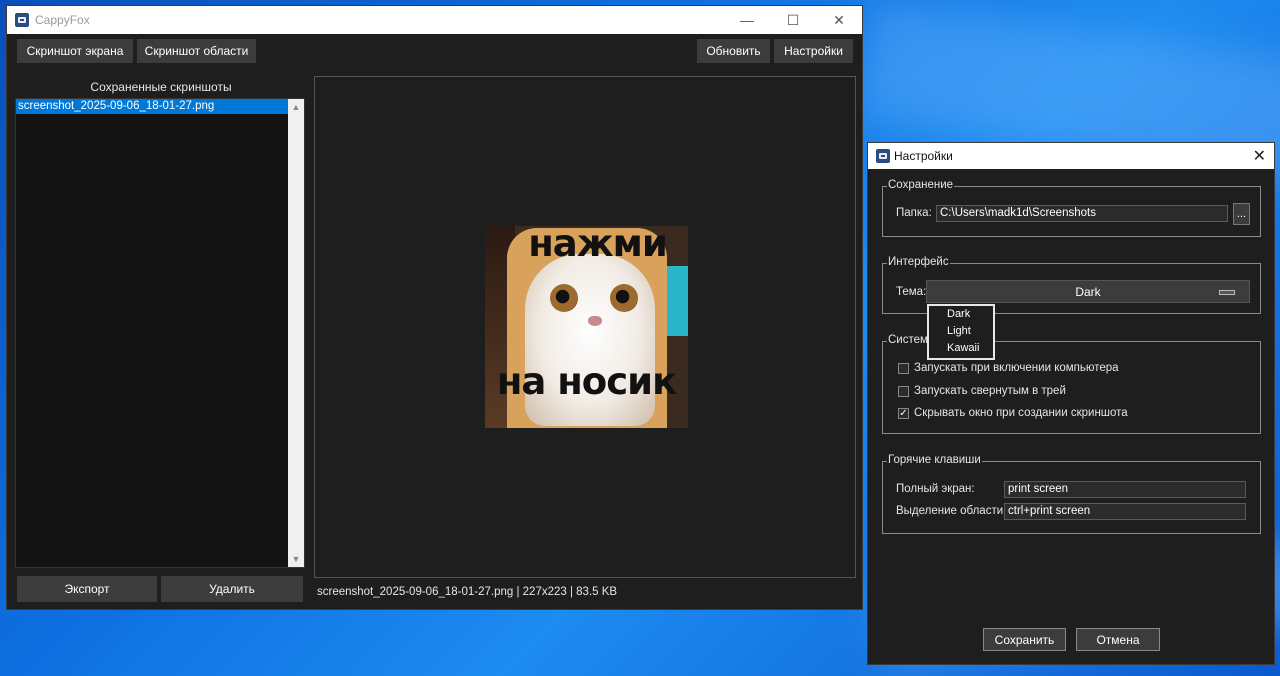 The width and height of the screenshot is (1280, 676). I want to click on window-title: CappyFox, so click(62, 20).